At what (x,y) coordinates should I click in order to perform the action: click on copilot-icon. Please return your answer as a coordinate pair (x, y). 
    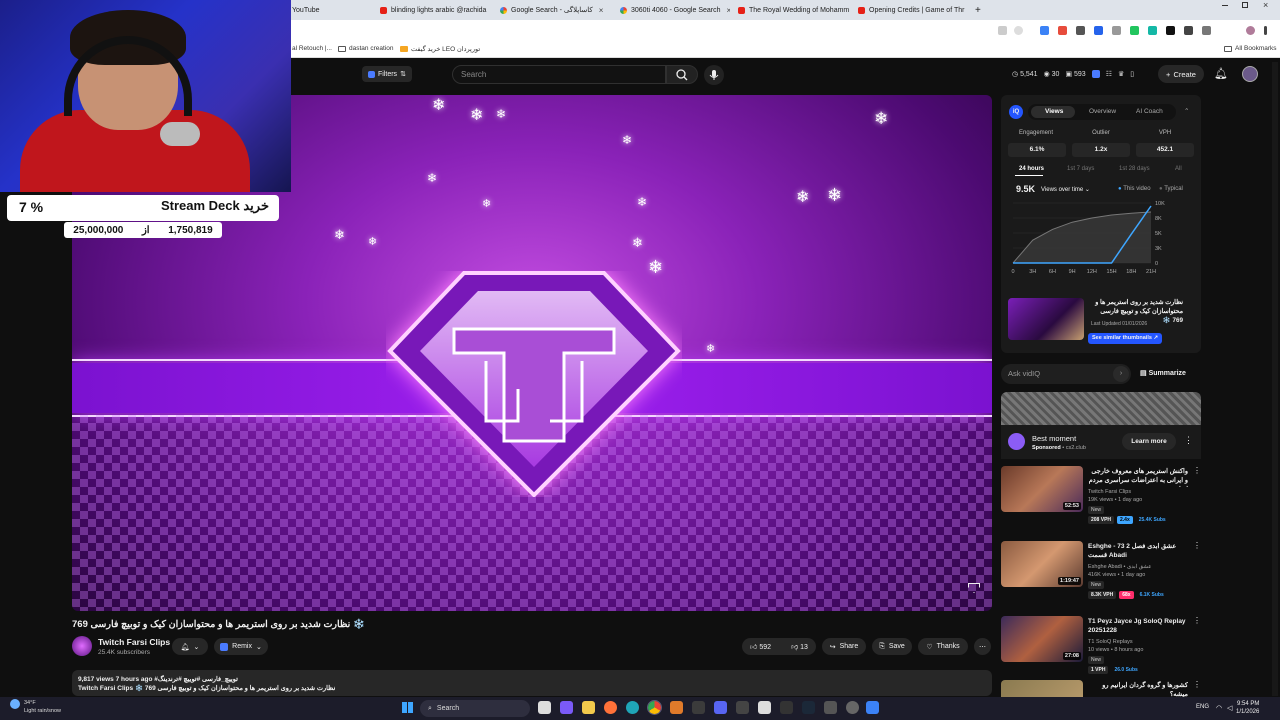
    Looking at the image, I should click on (566, 707).